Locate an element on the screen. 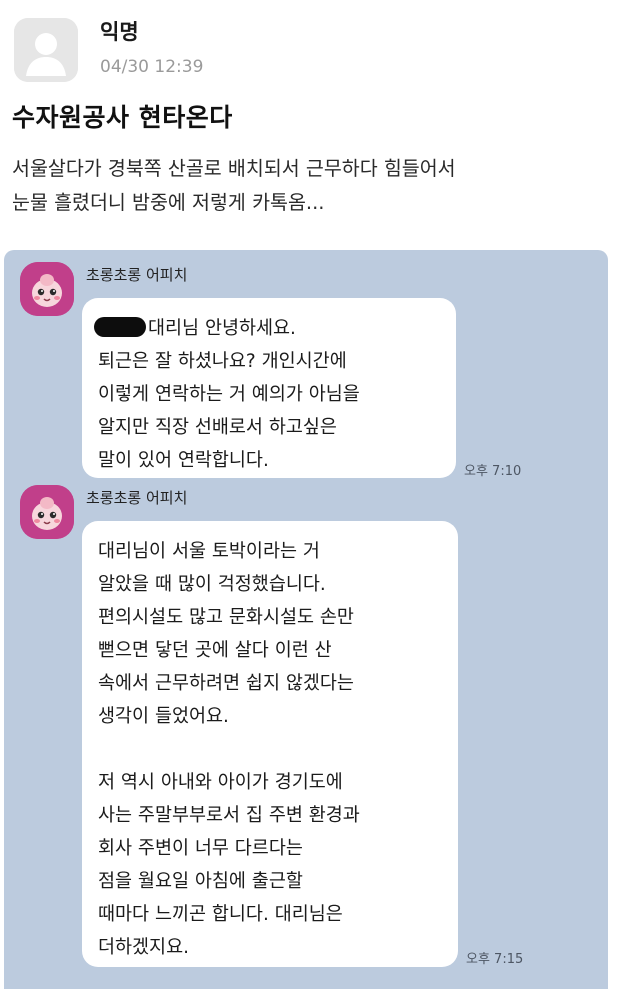  message-time: 오후 7:15 is located at coordinates (495, 959).